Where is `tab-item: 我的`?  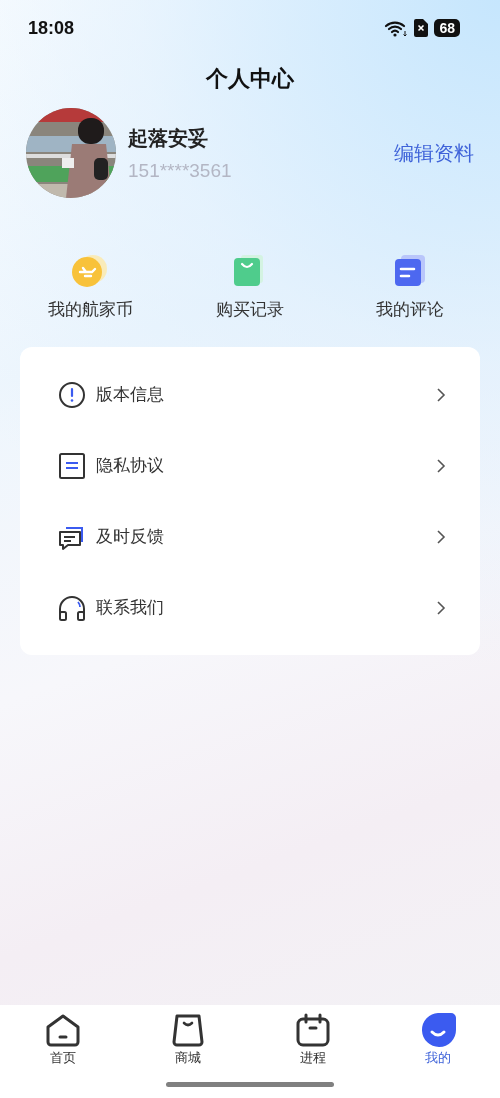 tab-item: 我的 is located at coordinates (437, 1043).